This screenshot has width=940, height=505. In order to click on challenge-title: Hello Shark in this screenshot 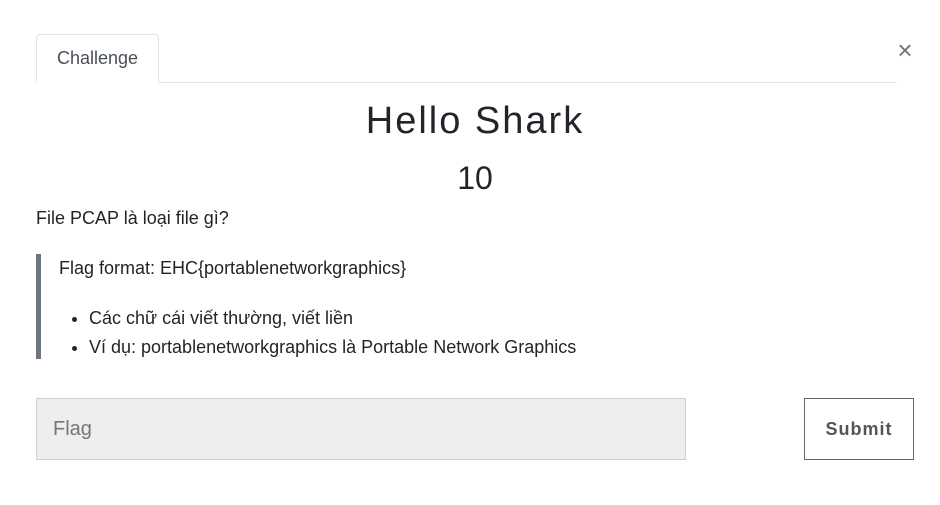, I will do `click(475, 121)`.